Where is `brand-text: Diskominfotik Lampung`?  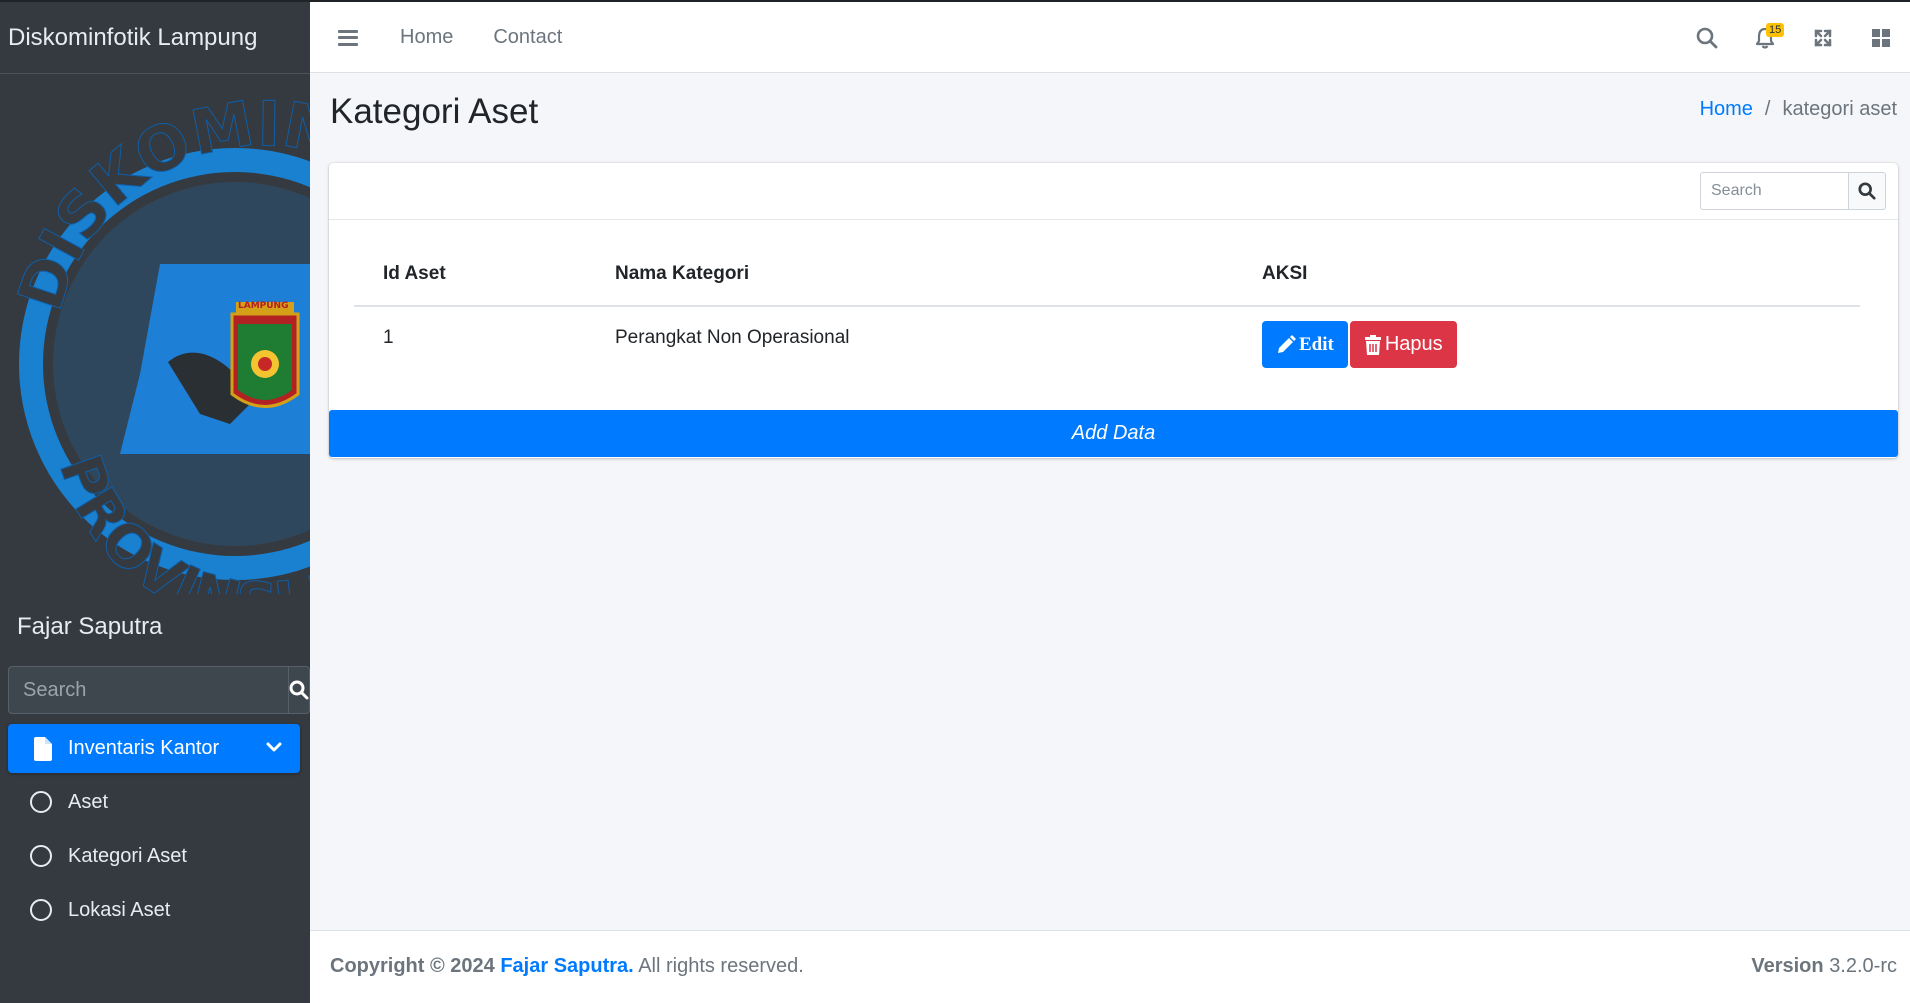 brand-text: Diskominfotik Lampung is located at coordinates (133, 37).